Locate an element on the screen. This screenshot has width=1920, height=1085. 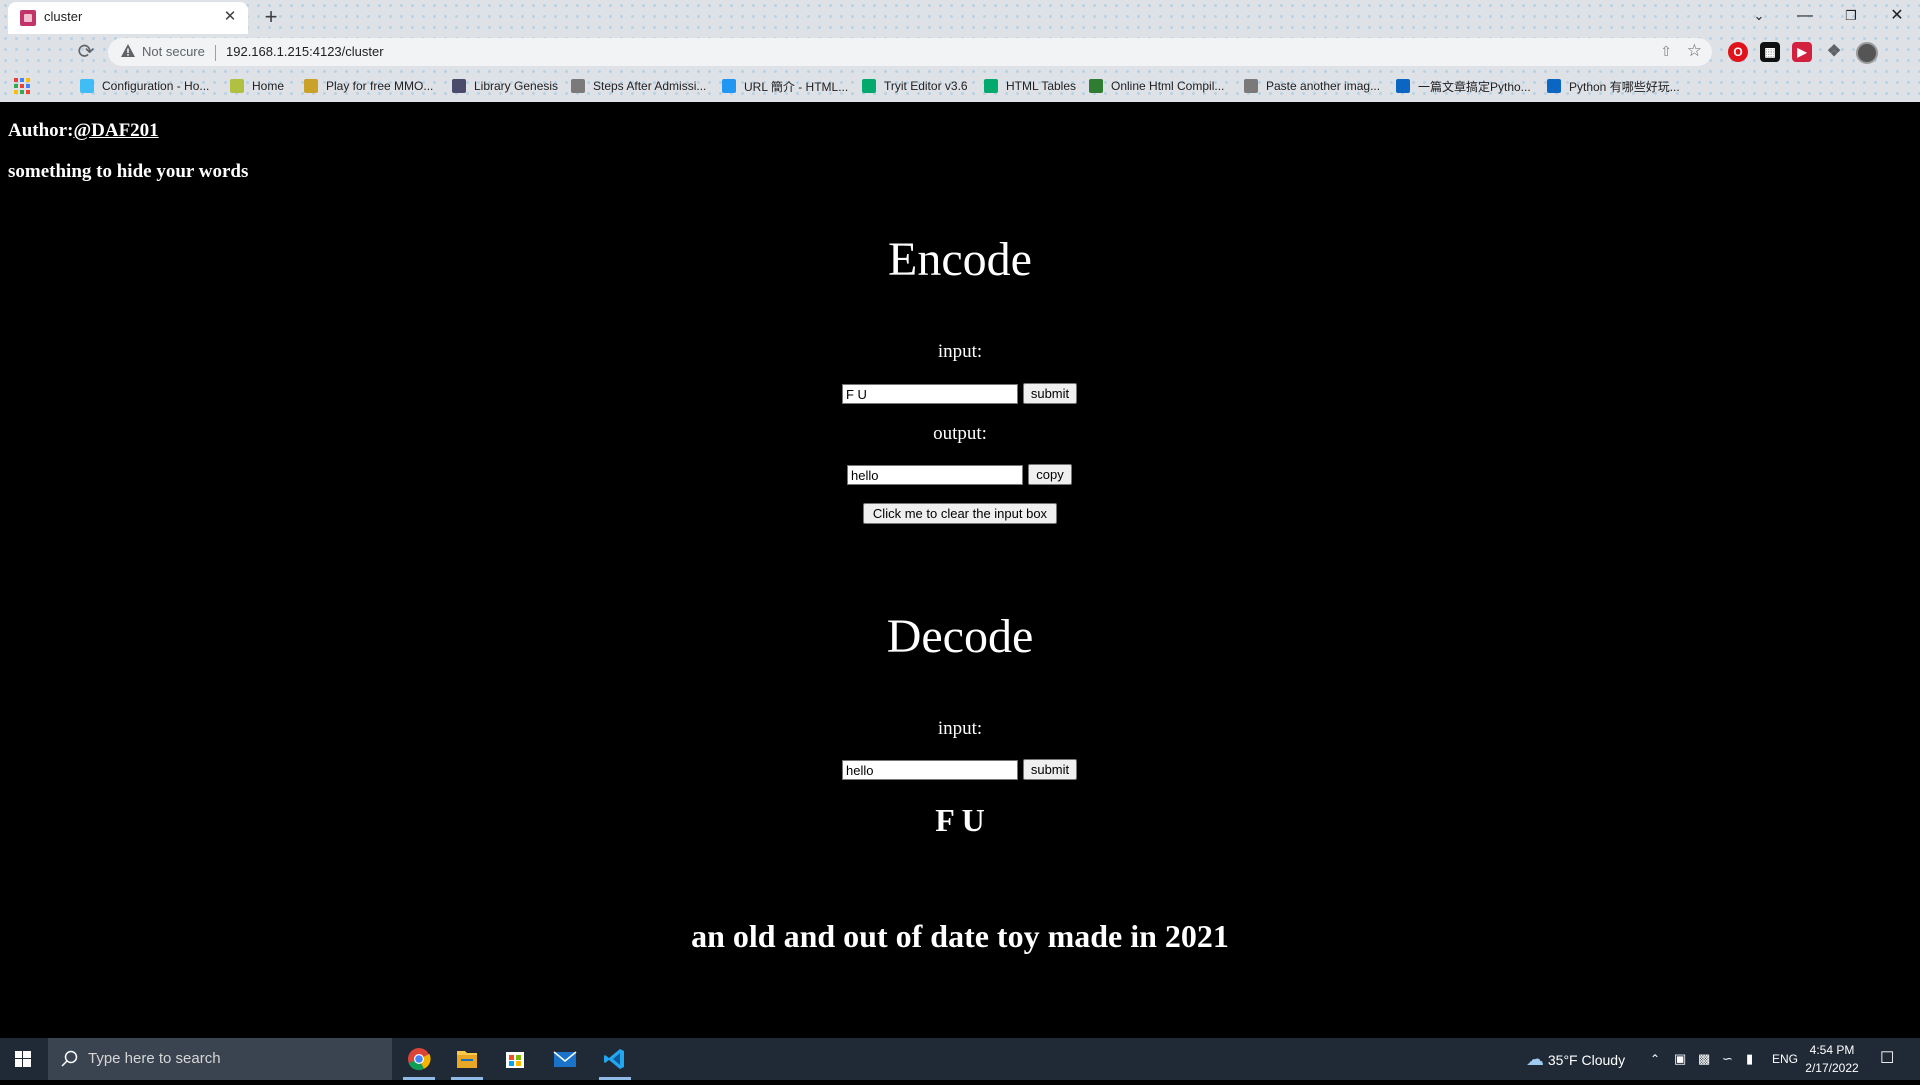
chrome-icon is located at coordinates (419, 1059).